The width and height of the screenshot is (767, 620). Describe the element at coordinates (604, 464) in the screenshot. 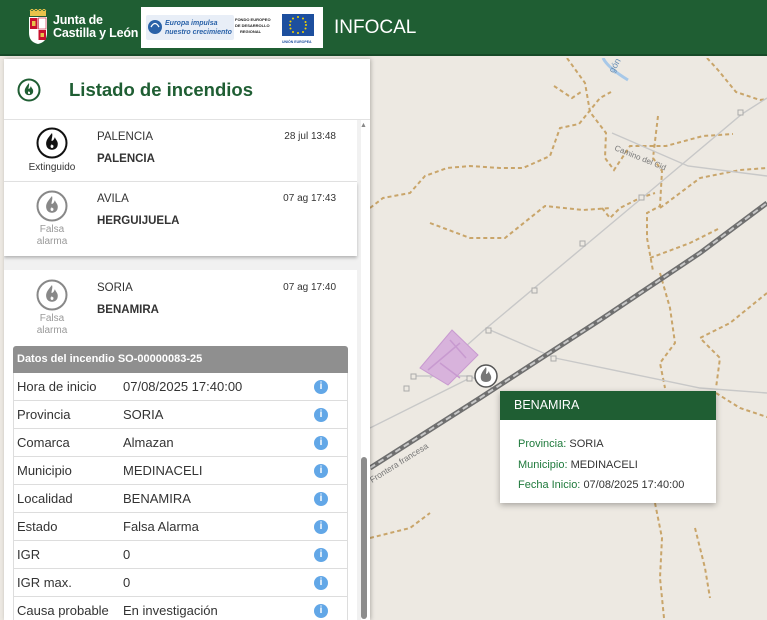

I see `popup-municipio-value: MEDINACELI` at that location.